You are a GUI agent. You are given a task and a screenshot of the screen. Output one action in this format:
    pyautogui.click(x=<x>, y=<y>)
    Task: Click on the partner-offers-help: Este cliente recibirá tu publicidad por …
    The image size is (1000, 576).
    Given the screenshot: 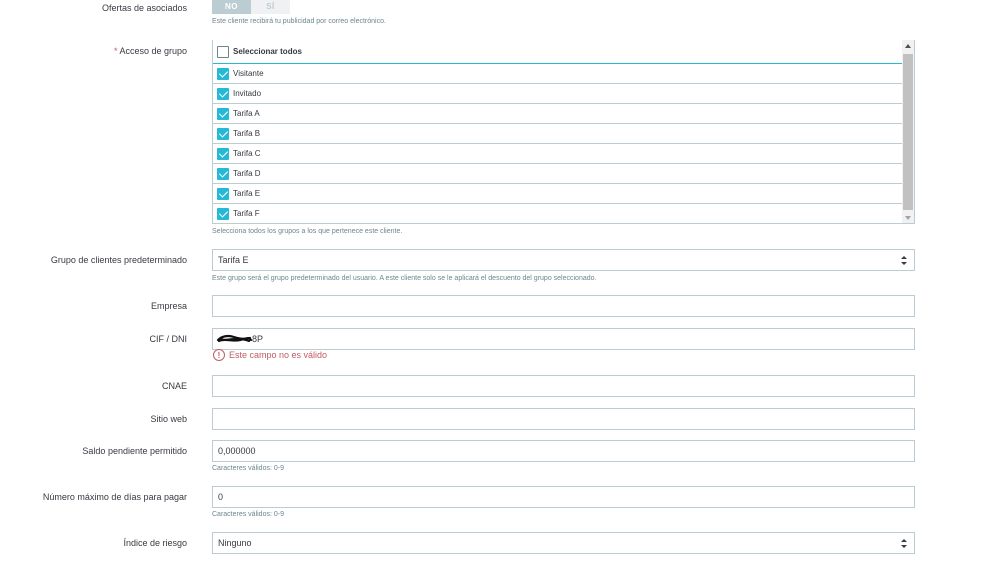 What is the action you would take?
    pyautogui.click(x=299, y=21)
    